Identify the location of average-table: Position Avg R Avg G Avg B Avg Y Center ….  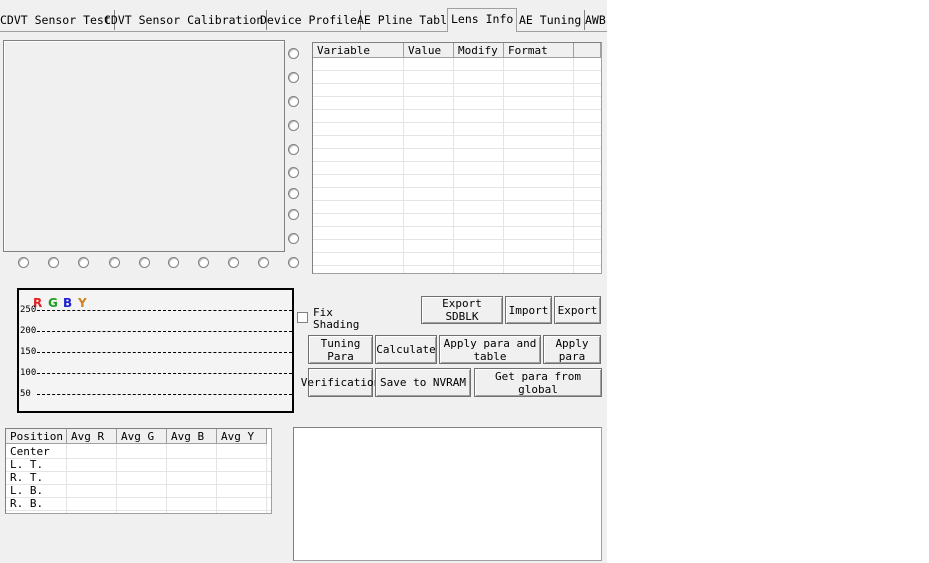
(138, 471).